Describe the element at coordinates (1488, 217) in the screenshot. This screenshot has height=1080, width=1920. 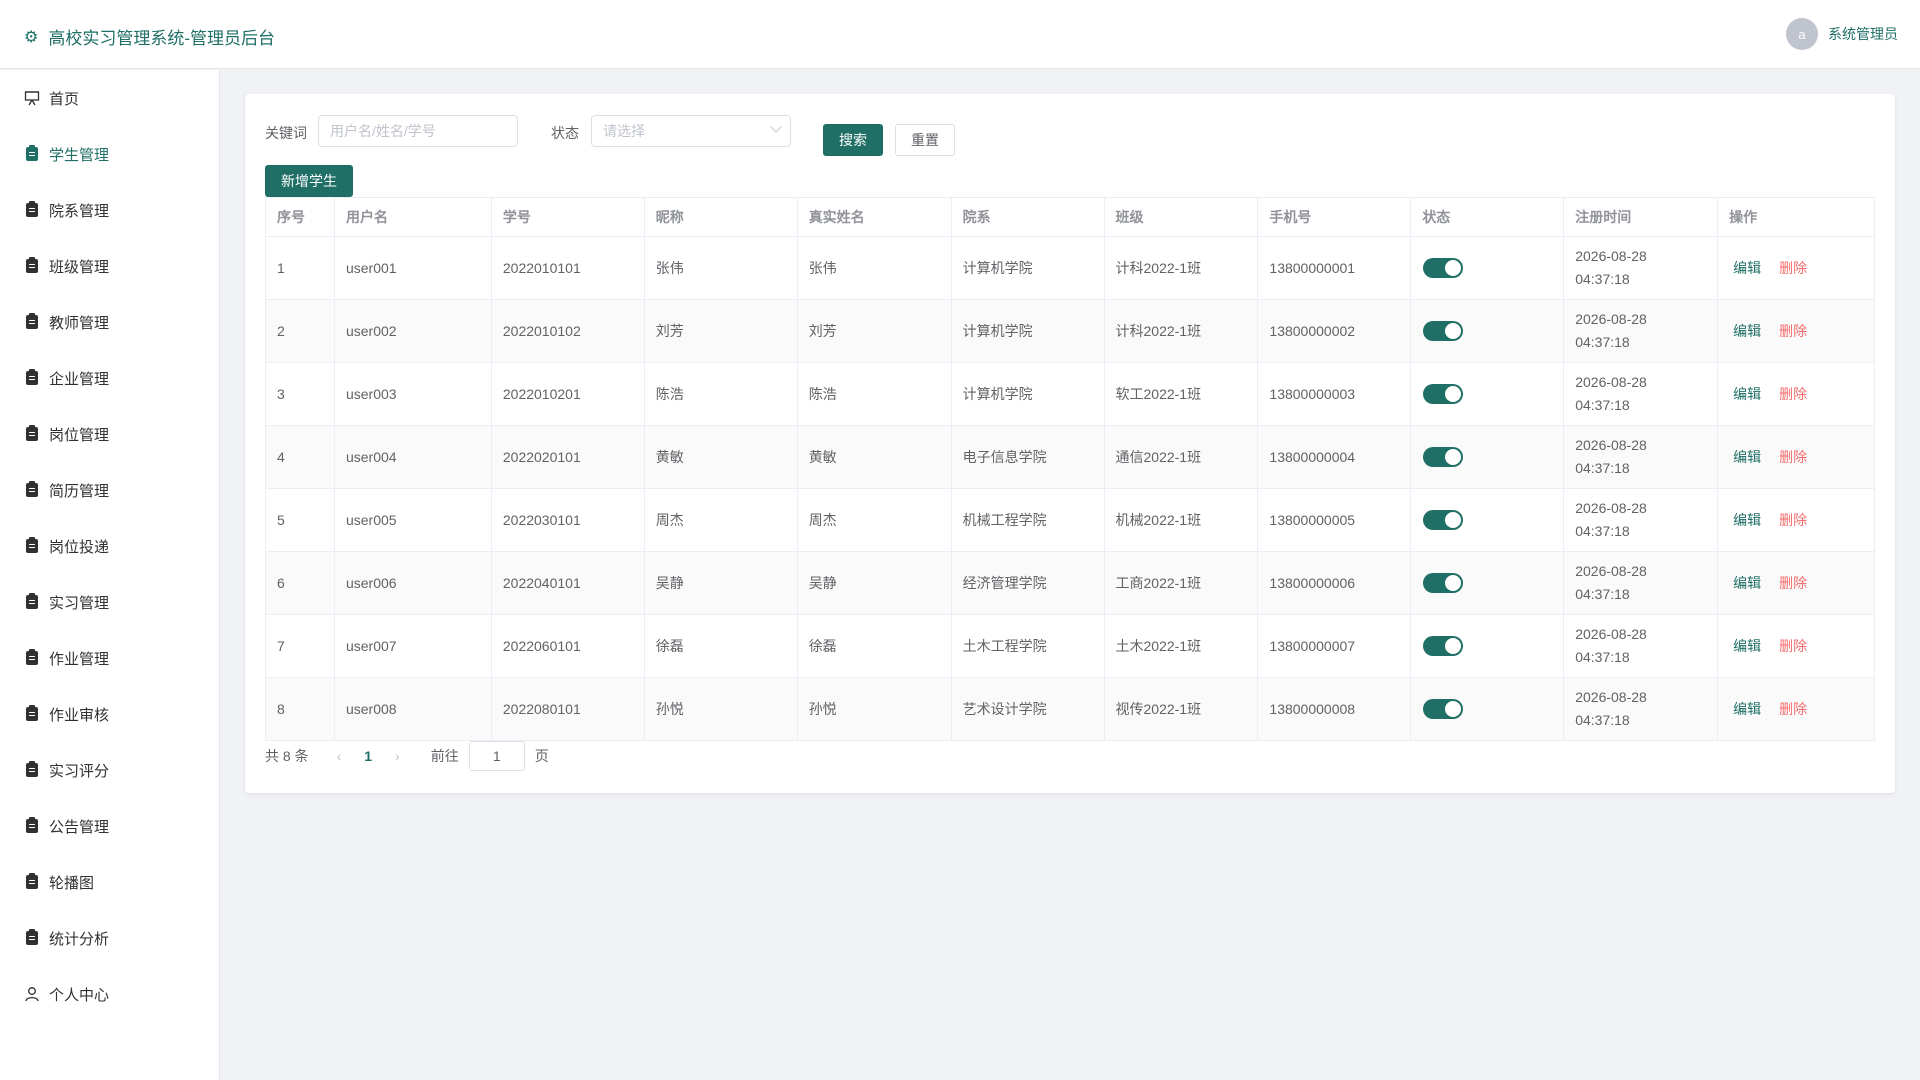
I see `column-header: 状态` at that location.